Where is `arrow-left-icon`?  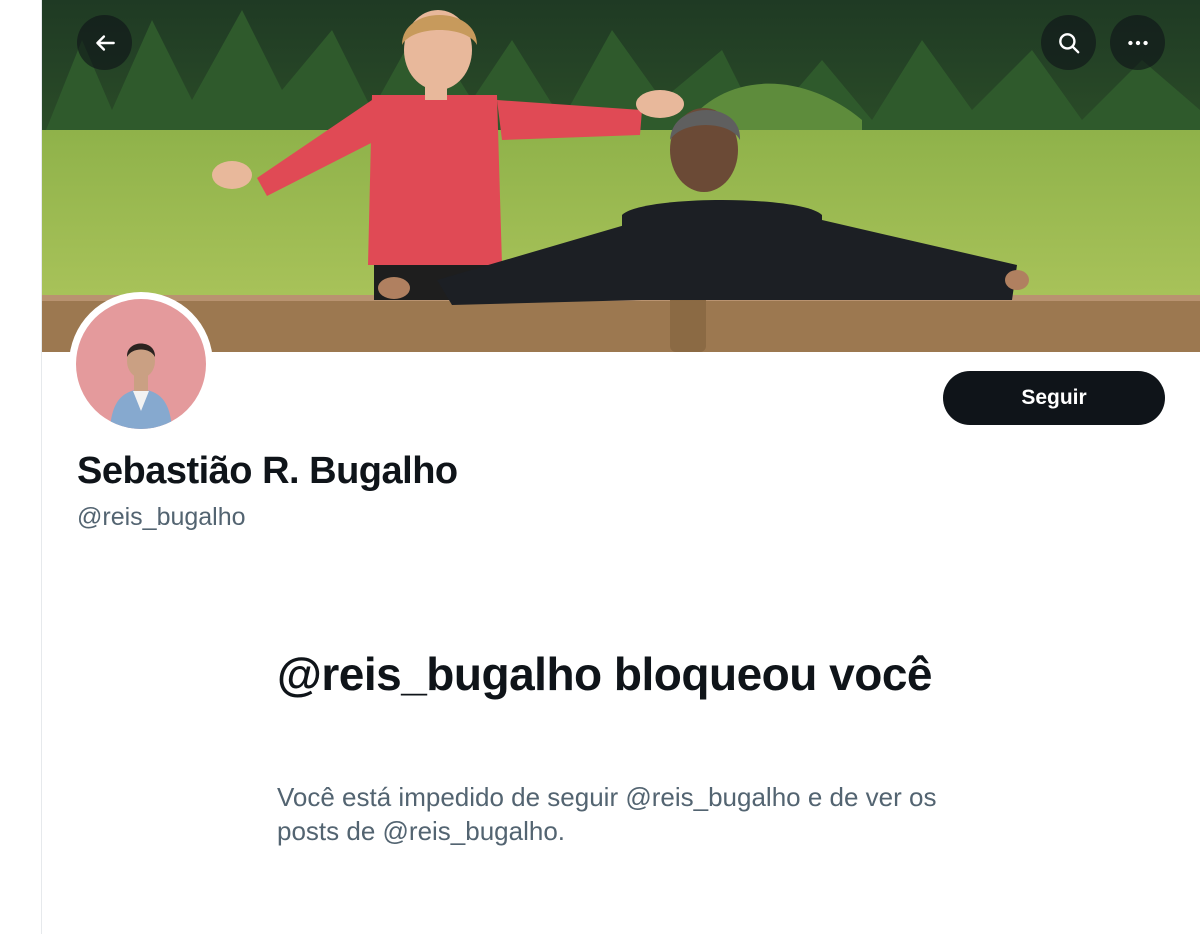
arrow-left-icon is located at coordinates (105, 42).